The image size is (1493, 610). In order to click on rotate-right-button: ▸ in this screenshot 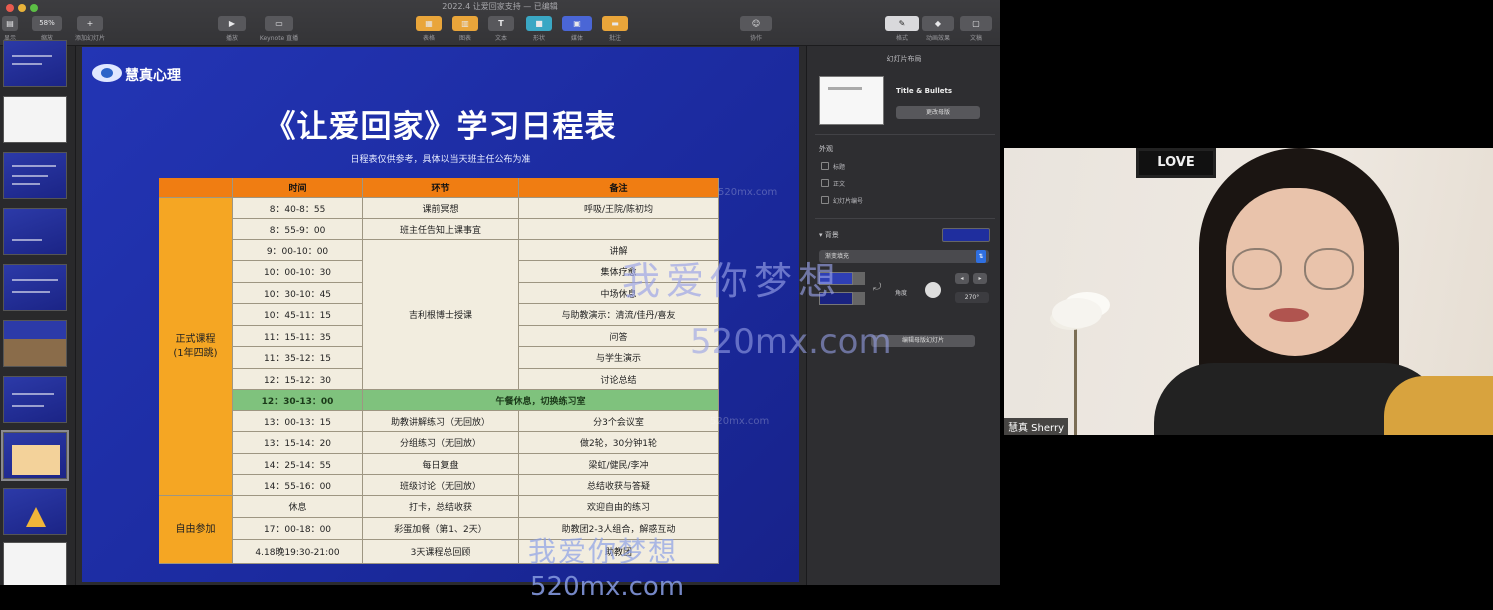, I will do `click(980, 278)`.